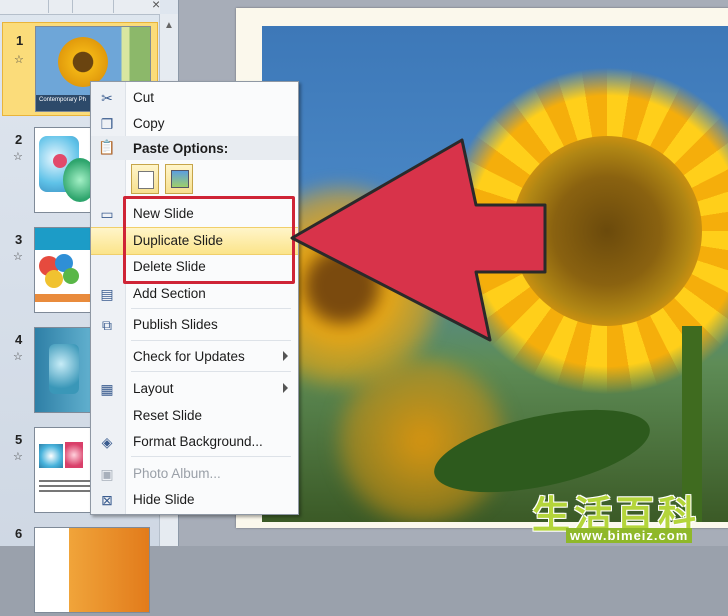  Describe the element at coordinates (629, 535) in the screenshot. I see `watermark-url: www.bimeiz.com` at that location.